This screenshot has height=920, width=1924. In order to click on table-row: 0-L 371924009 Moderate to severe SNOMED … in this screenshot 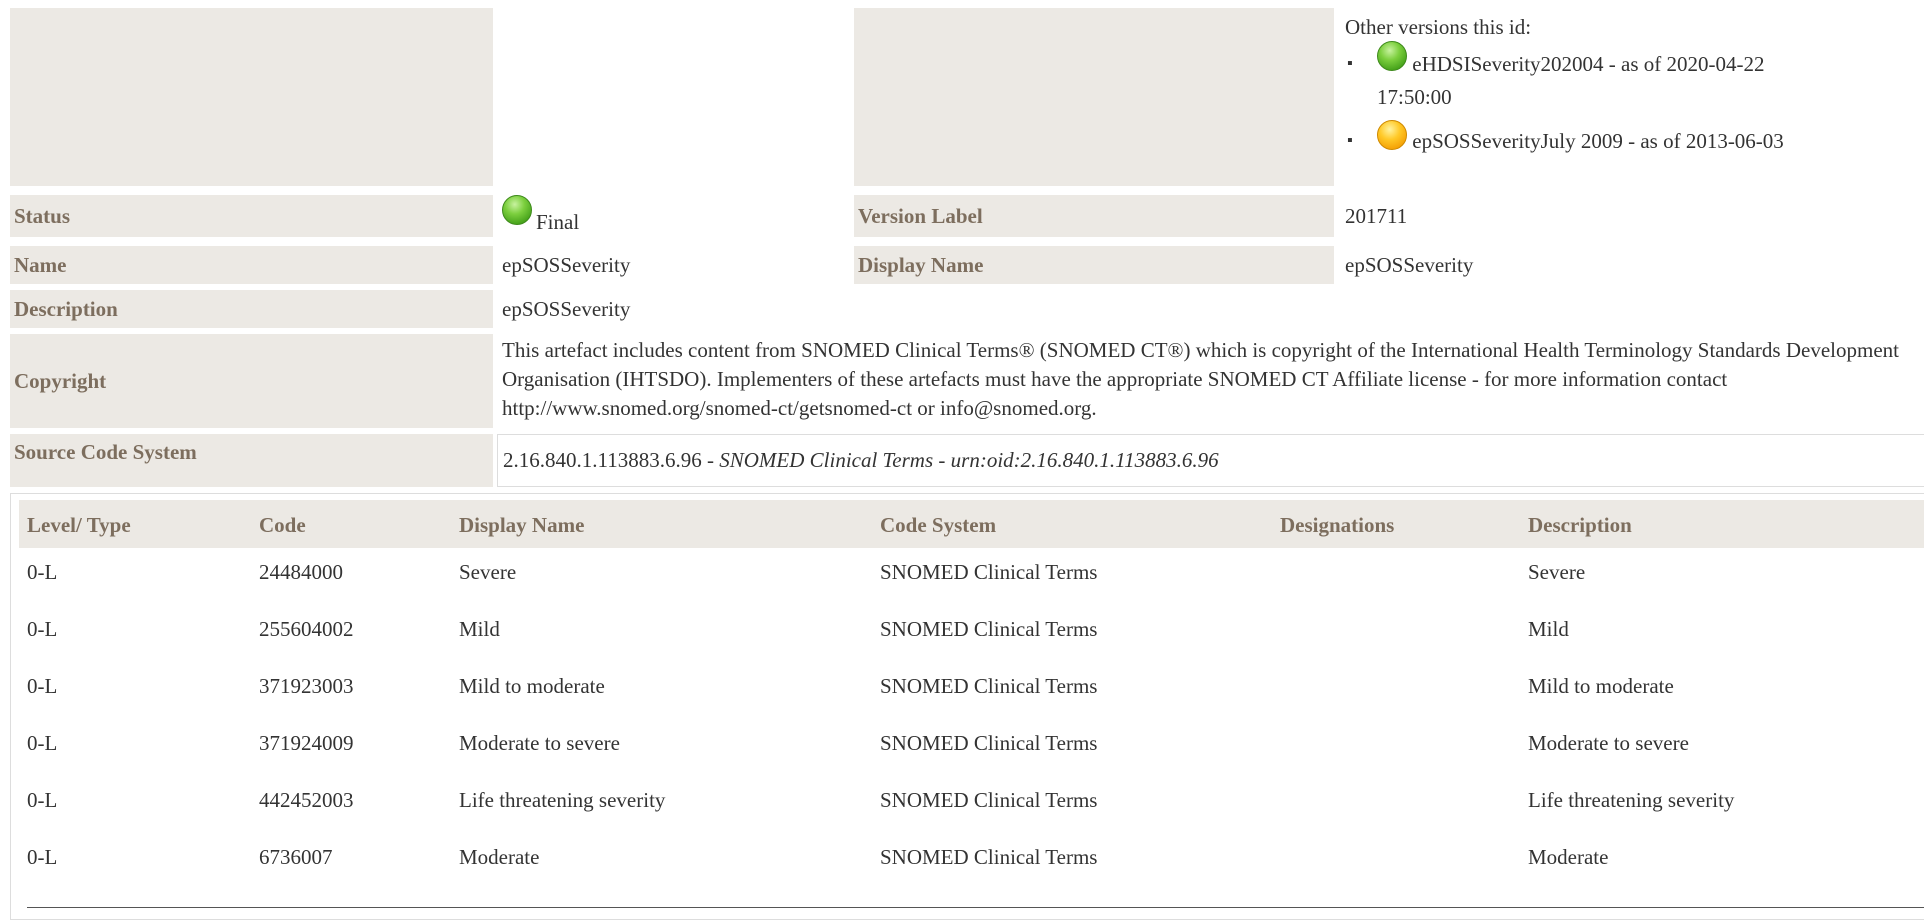, I will do `click(971, 745)`.